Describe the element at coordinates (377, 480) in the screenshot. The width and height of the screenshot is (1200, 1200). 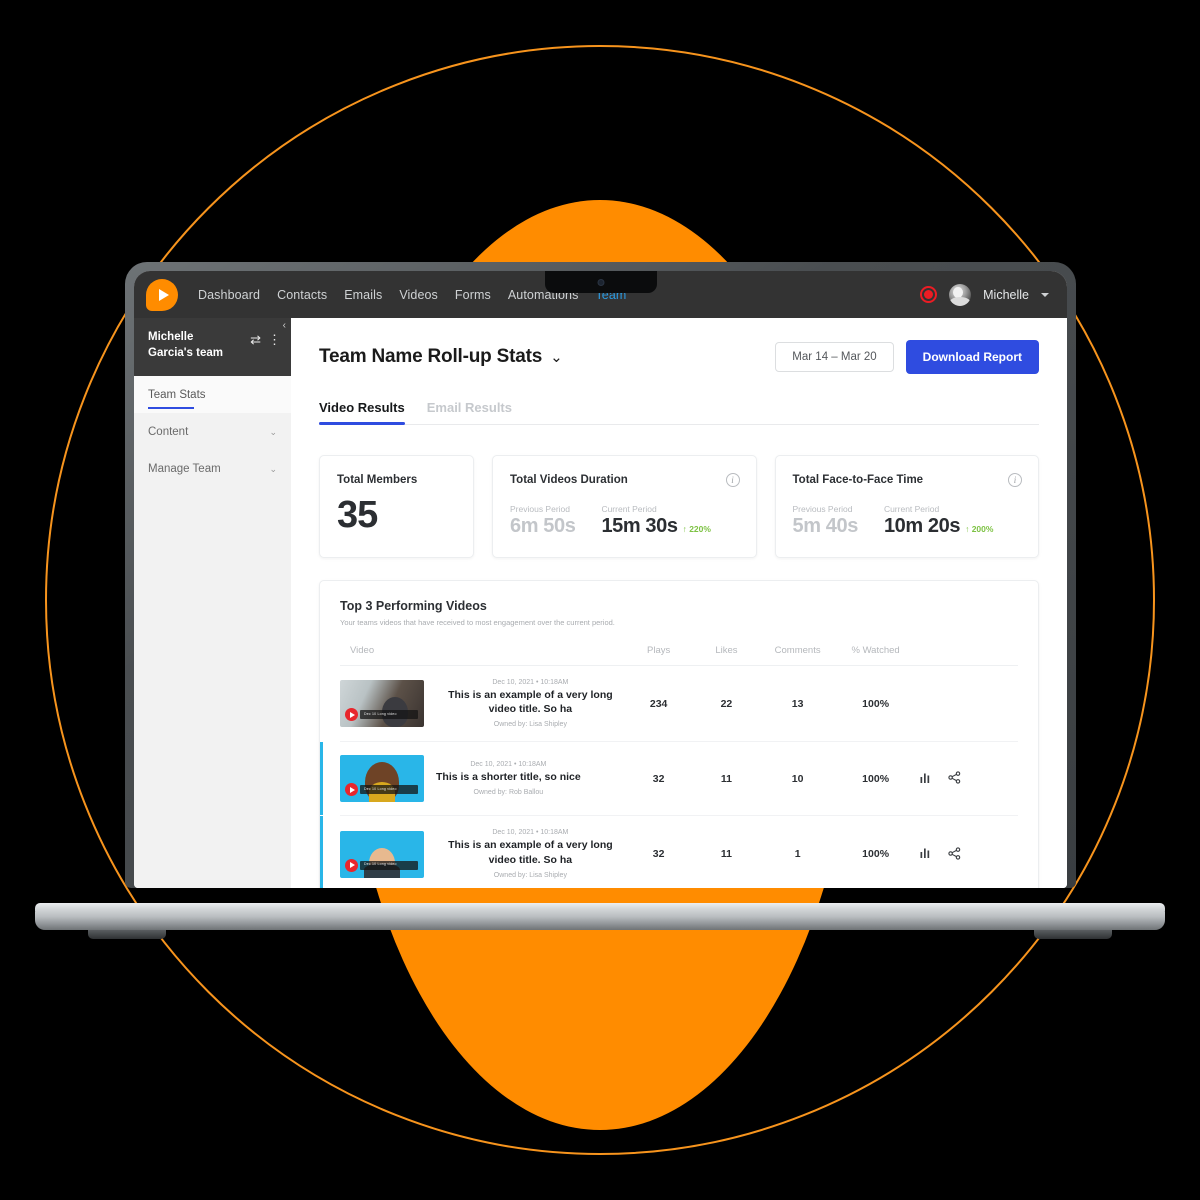
I see `card-title: Total Members` at that location.